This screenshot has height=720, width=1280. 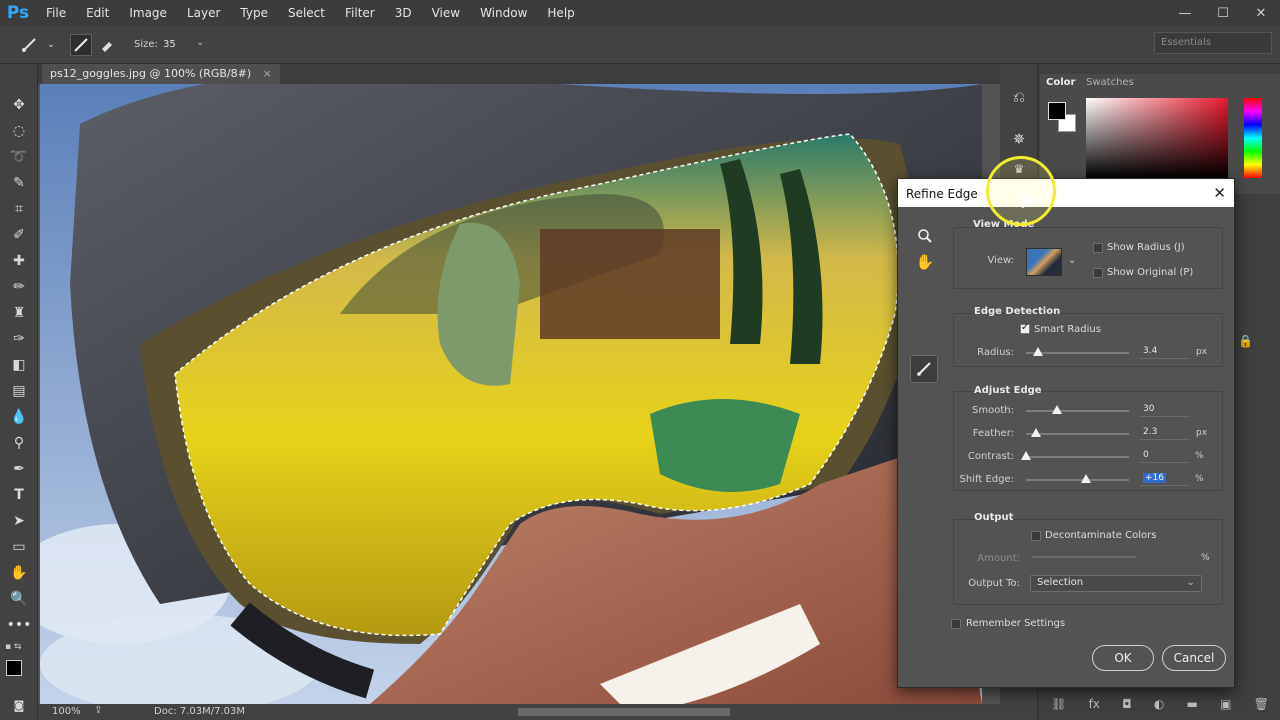 I want to click on smooth-slider-thumb, so click(x=1056, y=409).